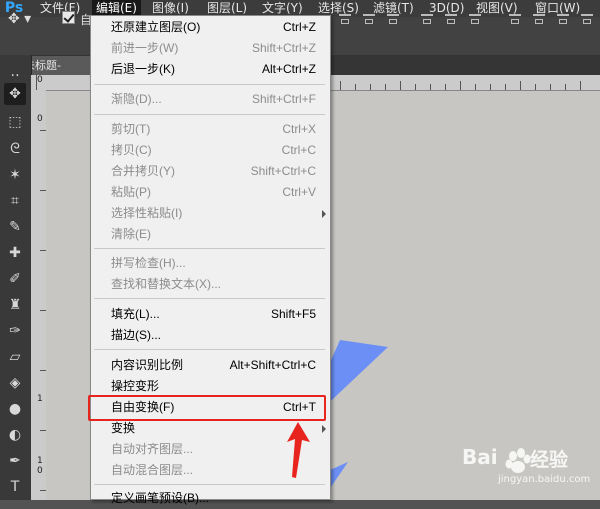 This screenshot has height=509, width=600. I want to click on menu-item-paste: 粘贴(P) Ctrl+V, so click(210, 192).